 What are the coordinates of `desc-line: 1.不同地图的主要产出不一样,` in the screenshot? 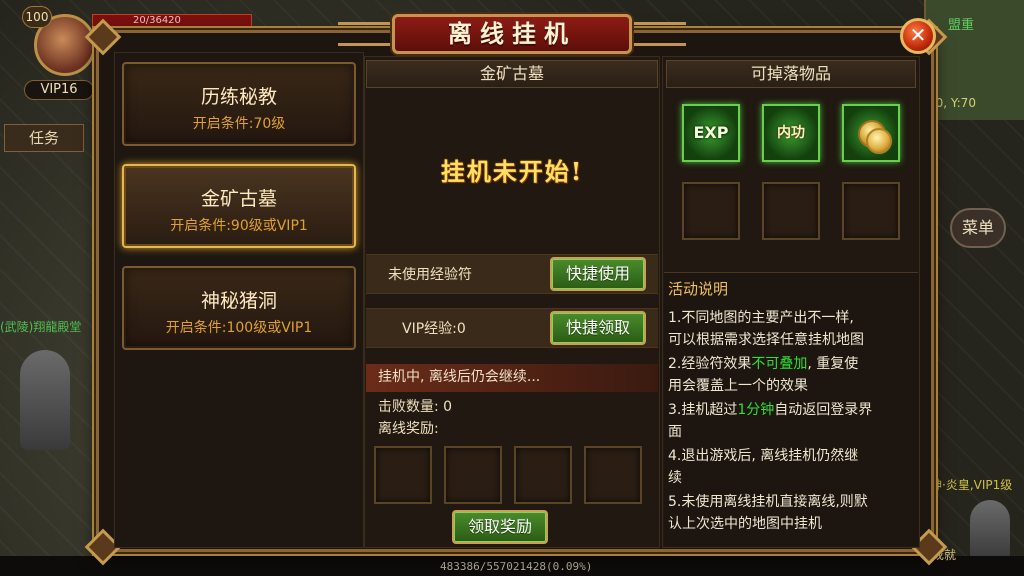 It's located at (761, 318).